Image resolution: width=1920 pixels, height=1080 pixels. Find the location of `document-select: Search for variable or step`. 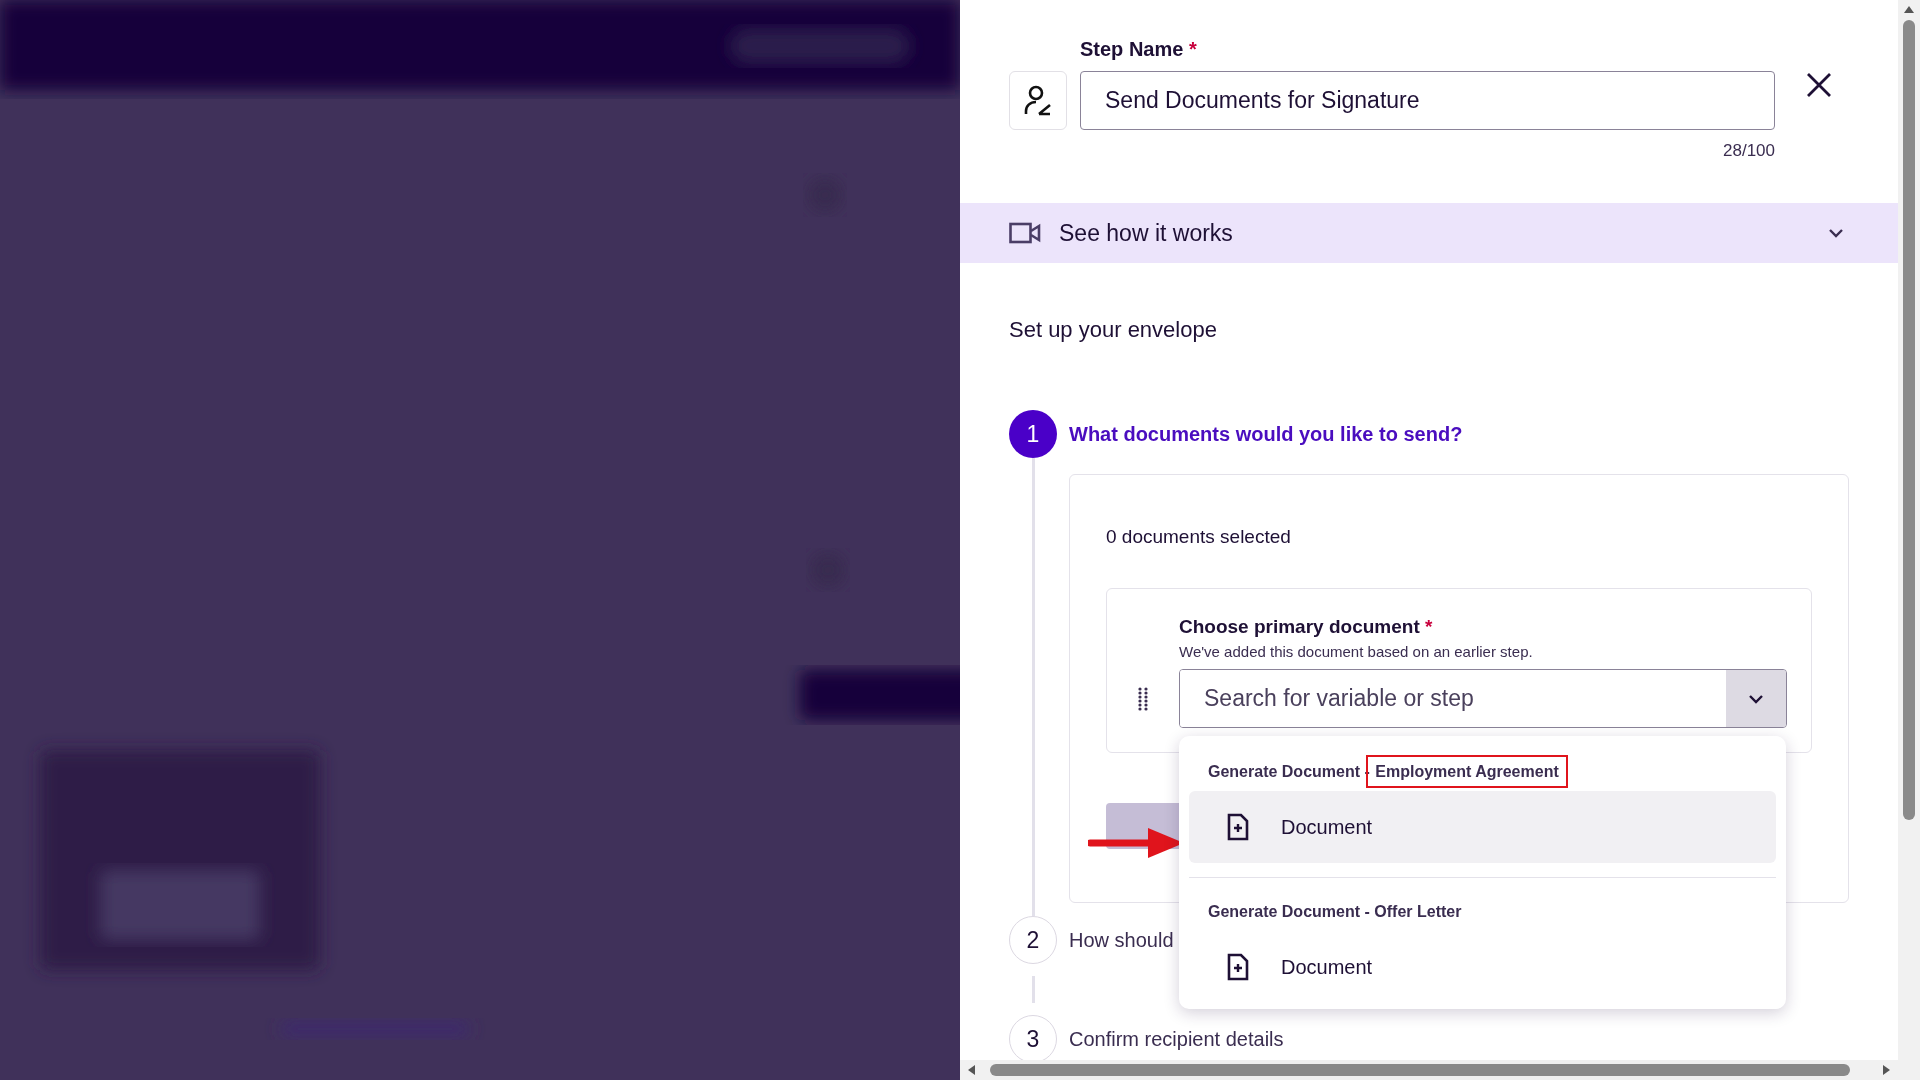

document-select: Search for variable or step is located at coordinates (1483, 698).